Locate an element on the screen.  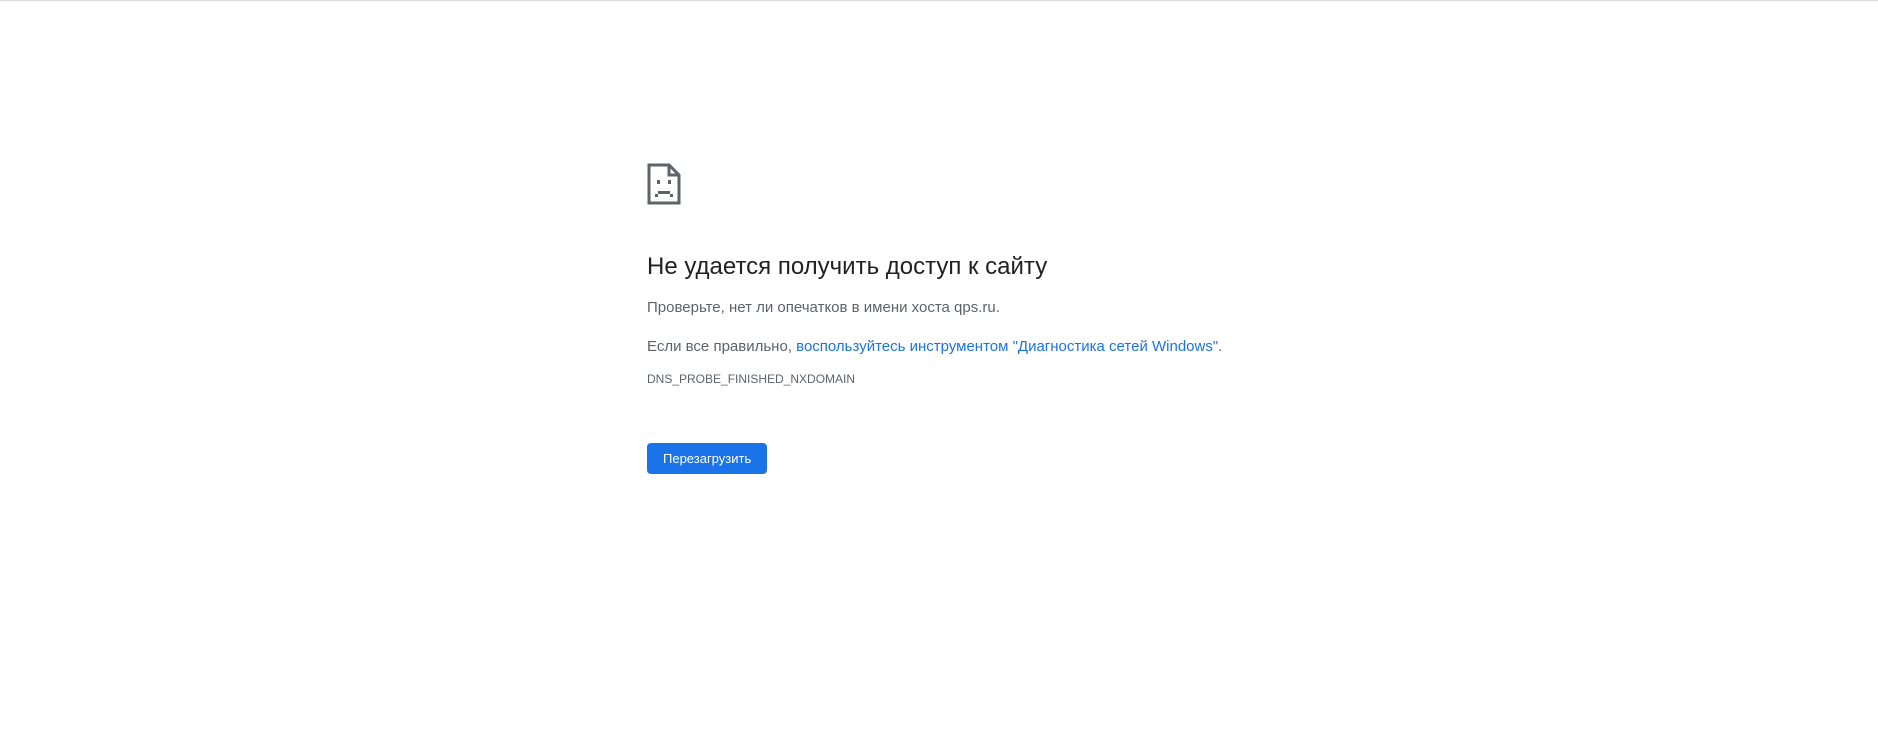
sad-page-icon is located at coordinates (664, 184).